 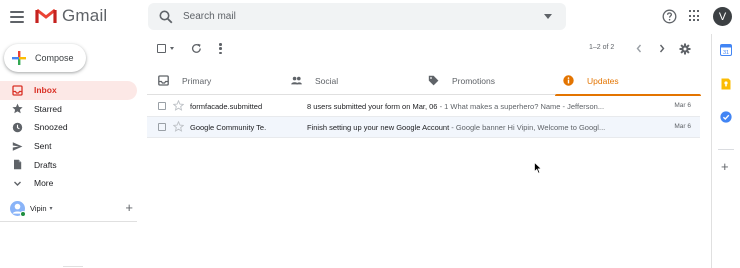 I want to click on search-input, so click(x=353, y=16).